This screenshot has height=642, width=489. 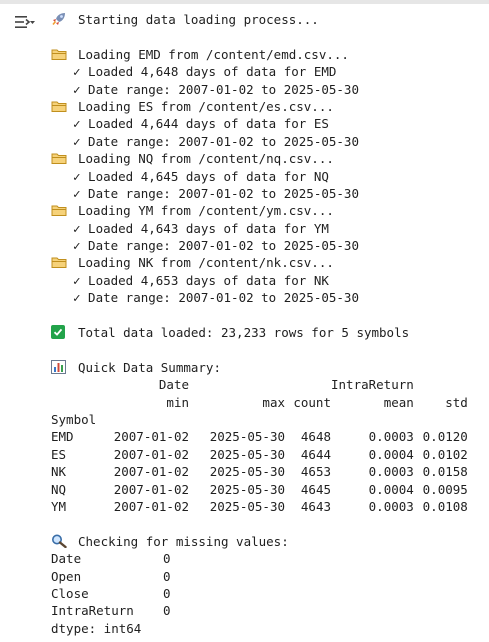 What do you see at coordinates (66, 576) in the screenshot?
I see `missing-column-name: Open` at bounding box center [66, 576].